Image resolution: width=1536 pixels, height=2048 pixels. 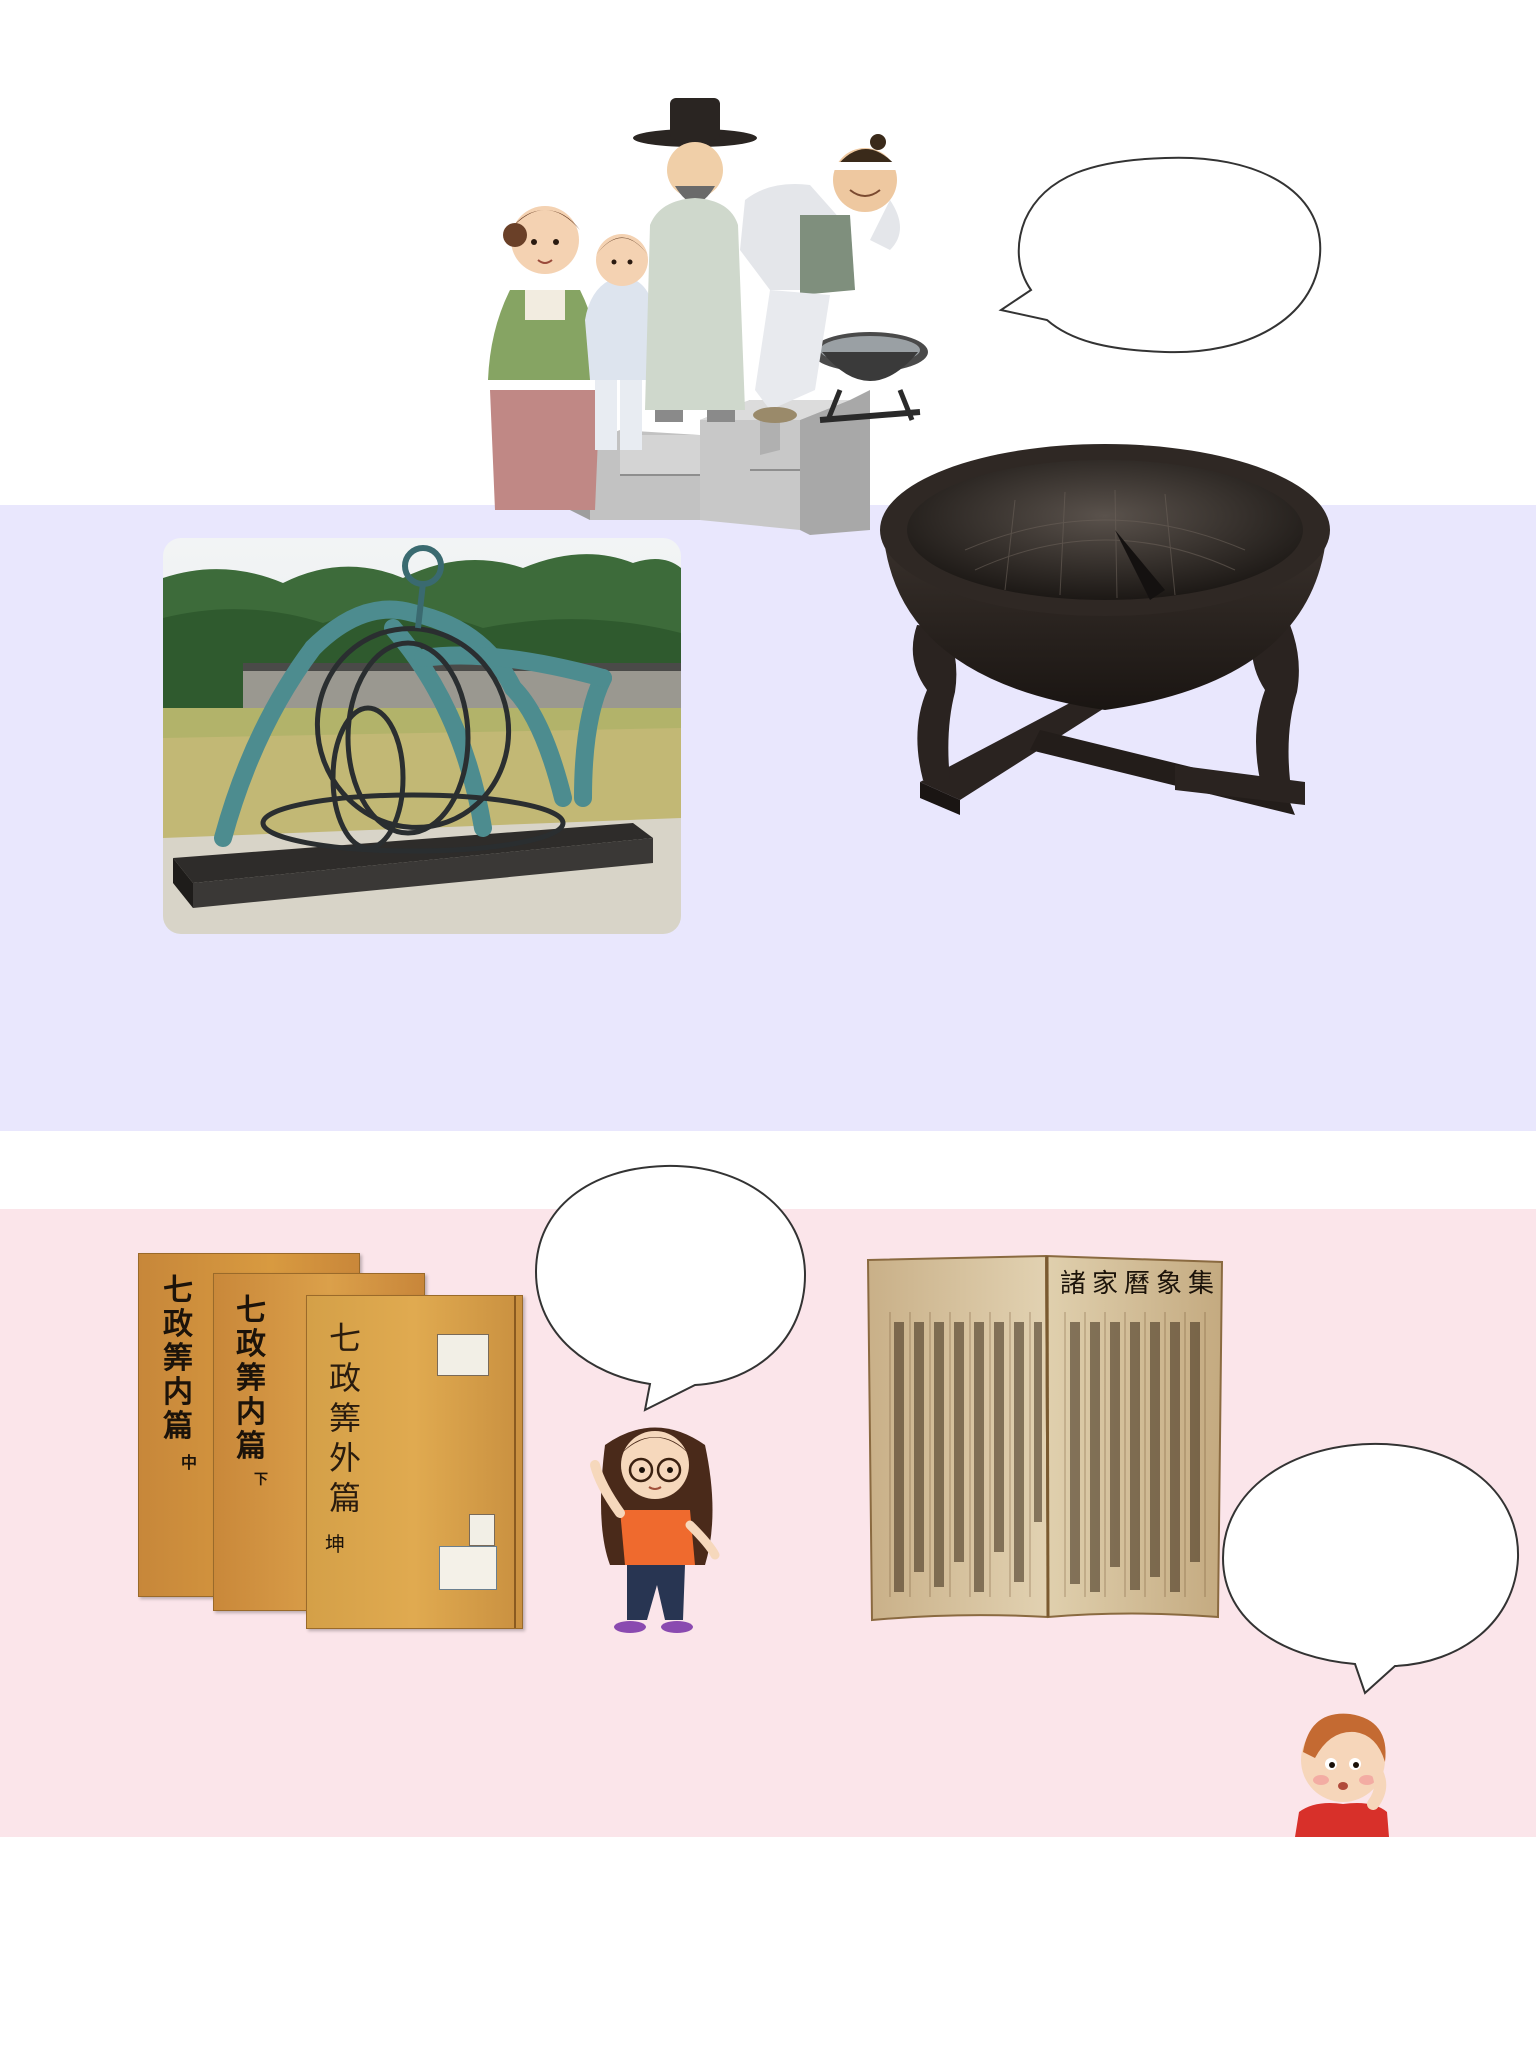 What do you see at coordinates (655, 1530) in the screenshot?
I see `girl-character` at bounding box center [655, 1530].